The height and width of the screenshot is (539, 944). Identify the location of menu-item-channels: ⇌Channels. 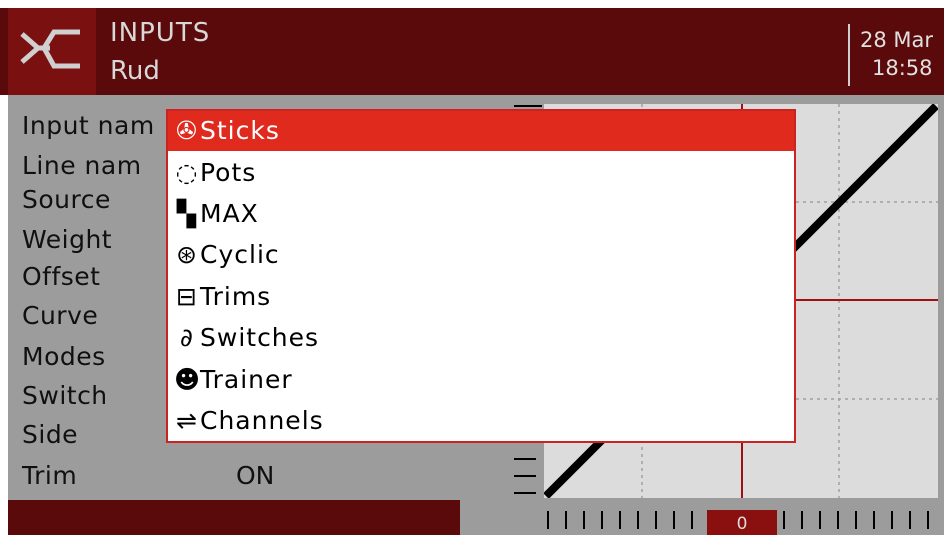
(481, 421).